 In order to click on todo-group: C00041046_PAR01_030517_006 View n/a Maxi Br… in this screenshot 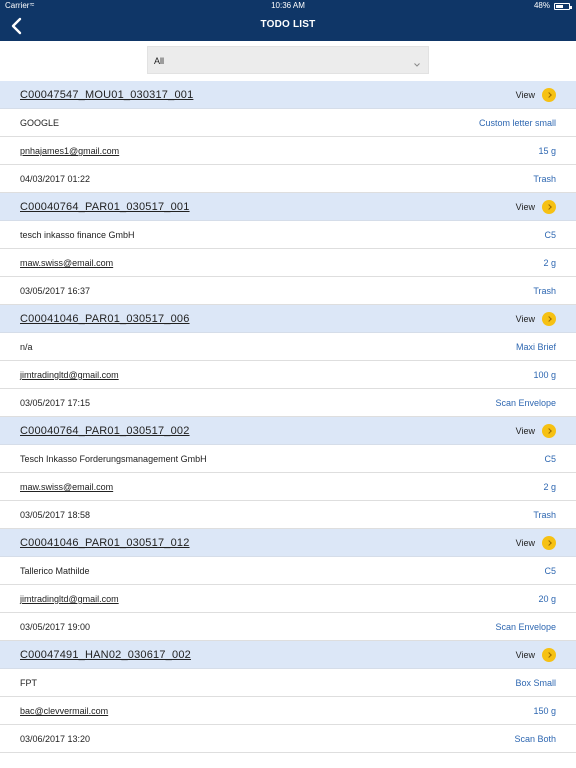, I will do `click(288, 361)`.